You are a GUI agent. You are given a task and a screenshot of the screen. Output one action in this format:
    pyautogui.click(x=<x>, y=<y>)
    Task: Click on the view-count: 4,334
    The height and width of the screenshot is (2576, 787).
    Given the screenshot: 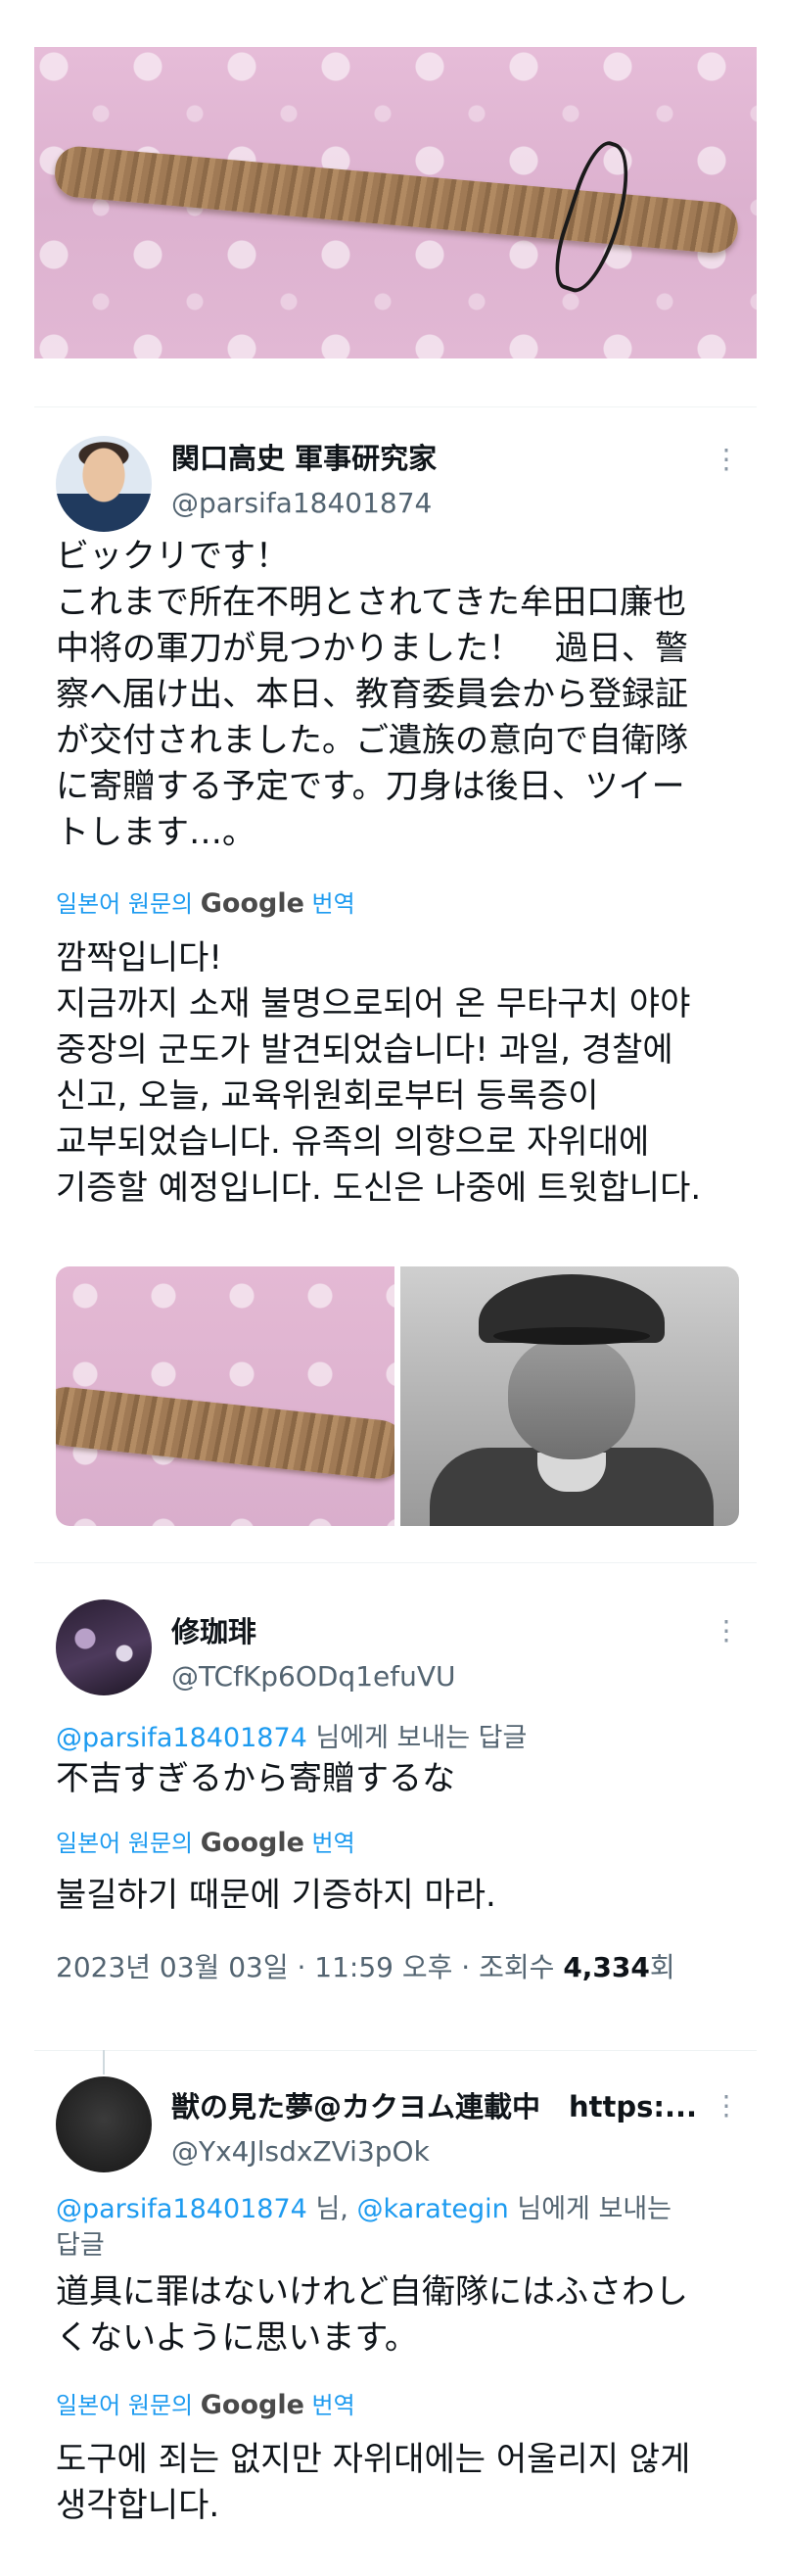 What is the action you would take?
    pyautogui.click(x=606, y=1967)
    